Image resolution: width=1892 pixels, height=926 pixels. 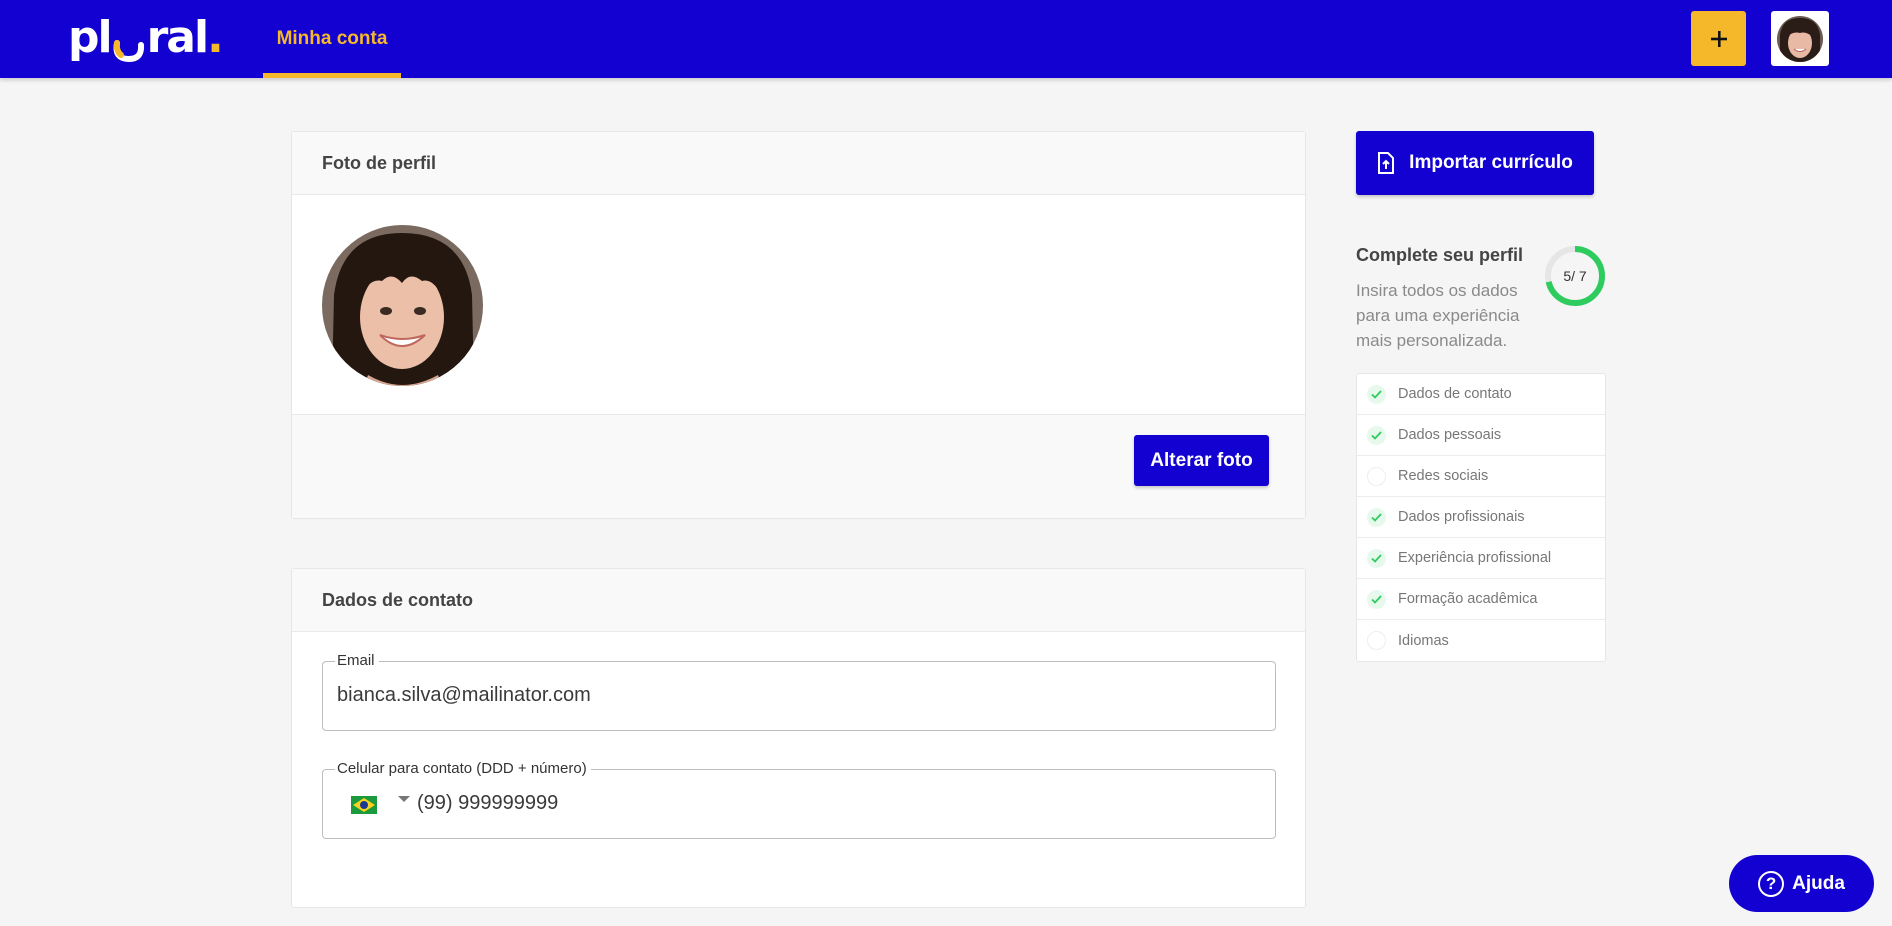 I want to click on plooral-logo: pl ral ., so click(x=146, y=37).